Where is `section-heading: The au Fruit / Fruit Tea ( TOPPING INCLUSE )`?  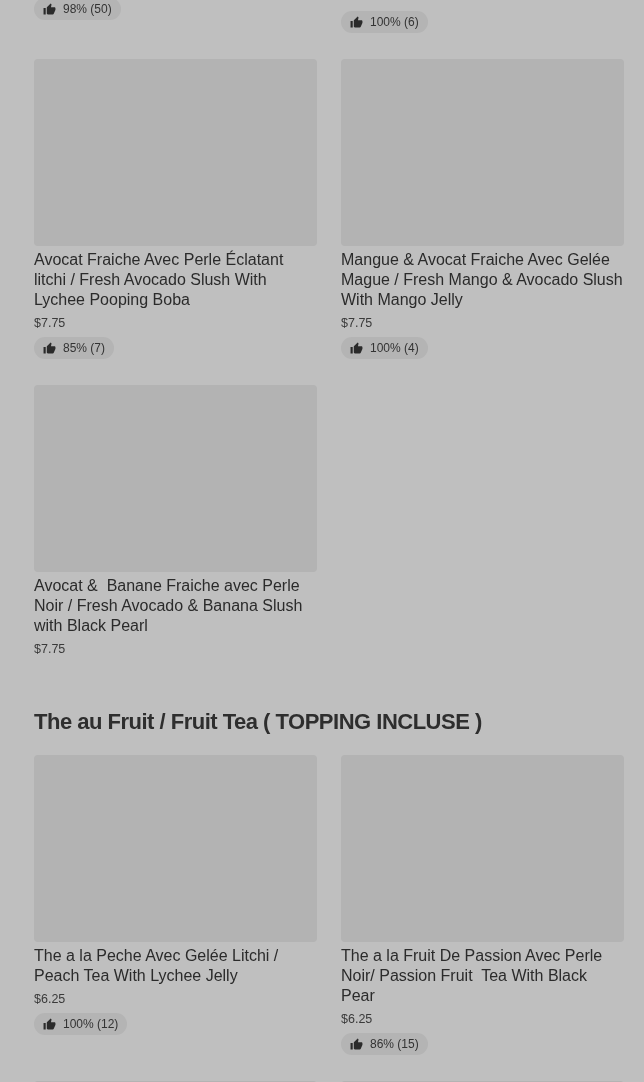 section-heading: The au Fruit / Fruit Tea ( TOPPING INCLUSE ) is located at coordinates (258, 722).